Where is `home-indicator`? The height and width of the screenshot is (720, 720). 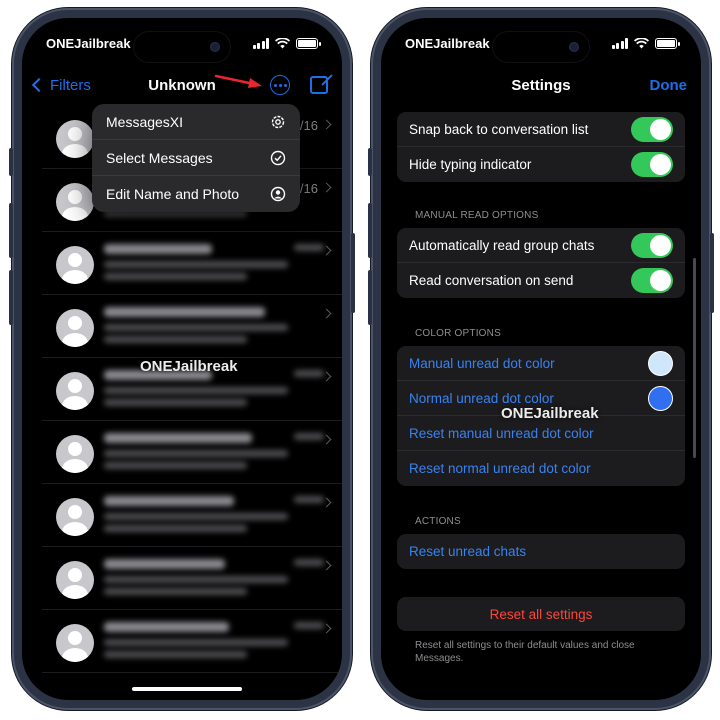
home-indicator is located at coordinates (187, 689).